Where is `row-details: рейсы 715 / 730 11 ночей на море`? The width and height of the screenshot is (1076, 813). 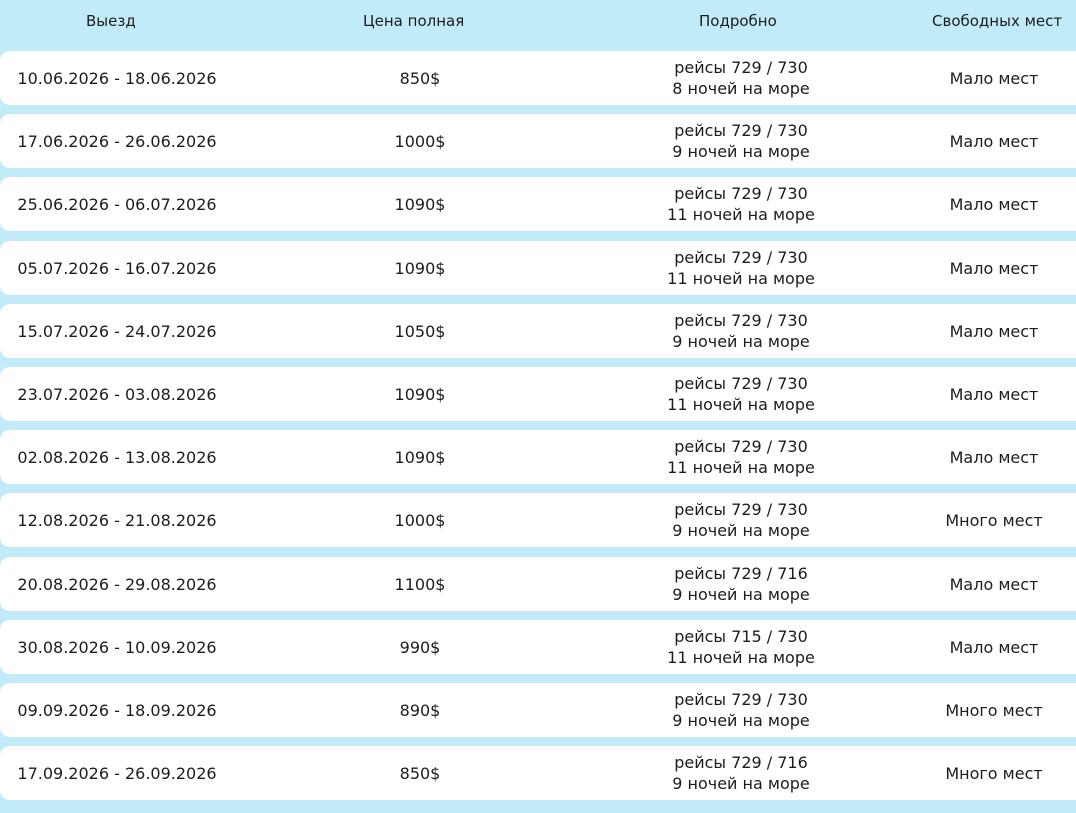
row-details: рейсы 715 / 730 11 ночей на море is located at coordinates (741, 647).